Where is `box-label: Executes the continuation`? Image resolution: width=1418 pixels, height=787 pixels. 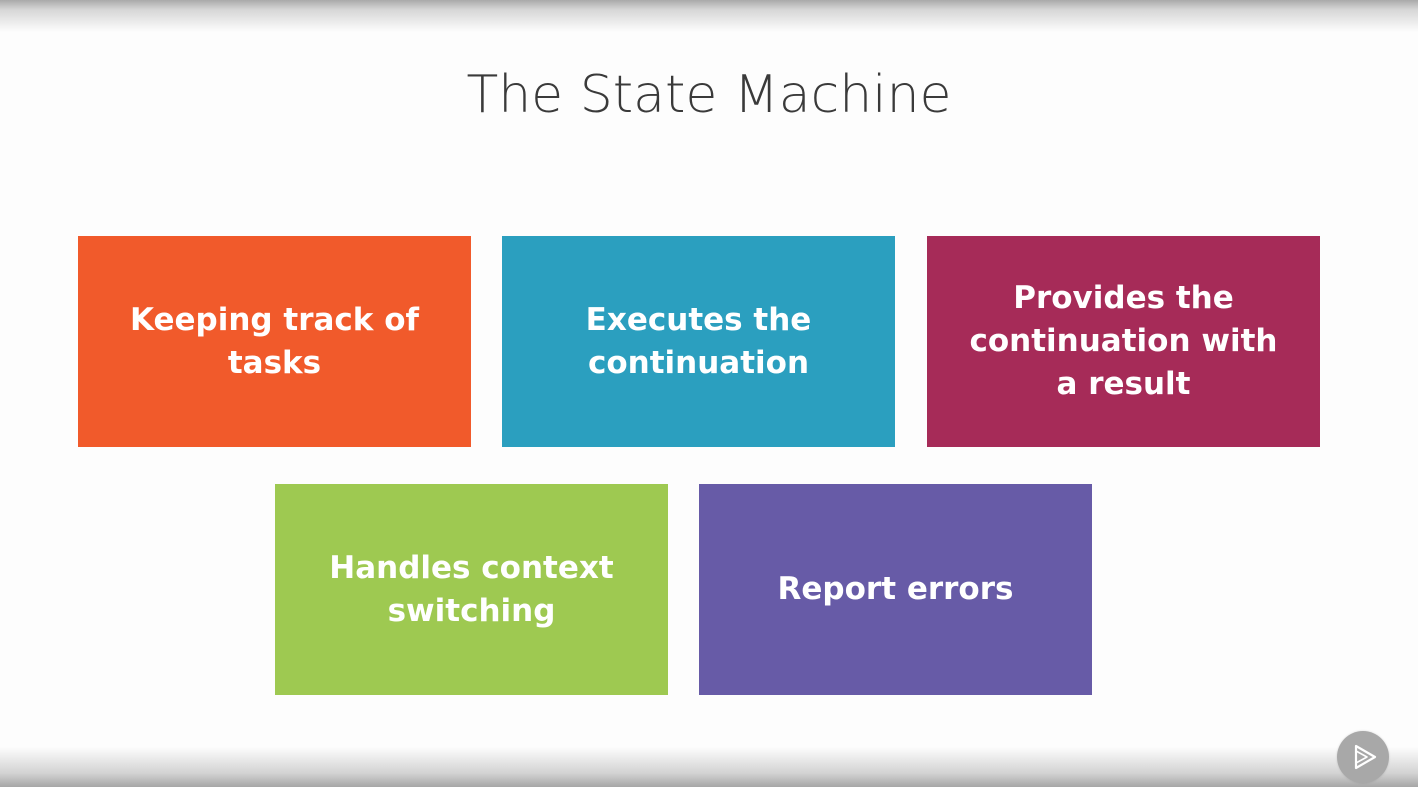 box-label: Executes the continuation is located at coordinates (698, 341).